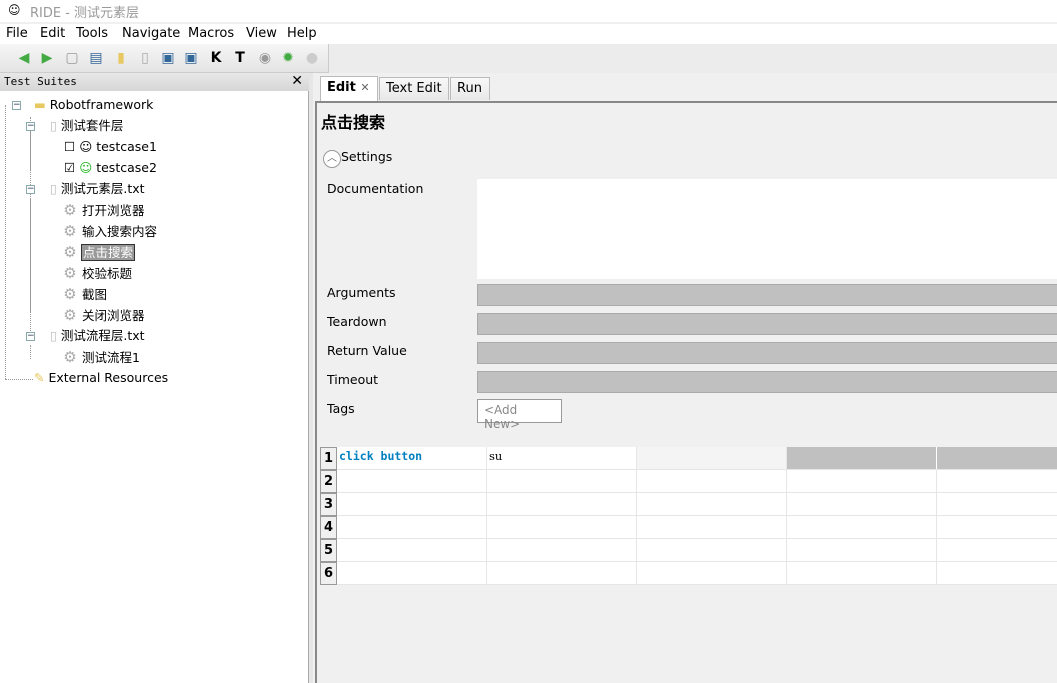  I want to click on arguments-label: Arguments, so click(361, 292).